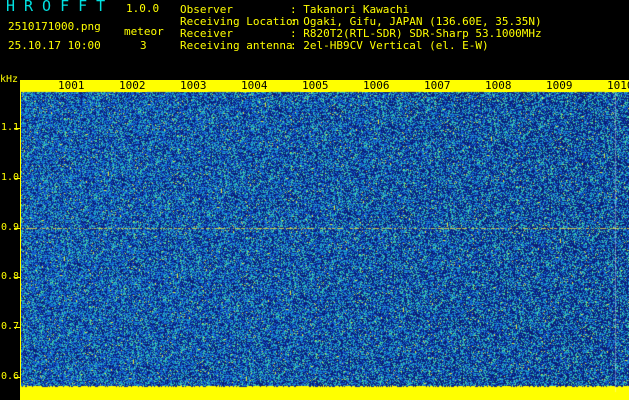 This screenshot has height=400, width=629. What do you see at coordinates (71, 85) in the screenshot?
I see `x-tick-label: 1001` at bounding box center [71, 85].